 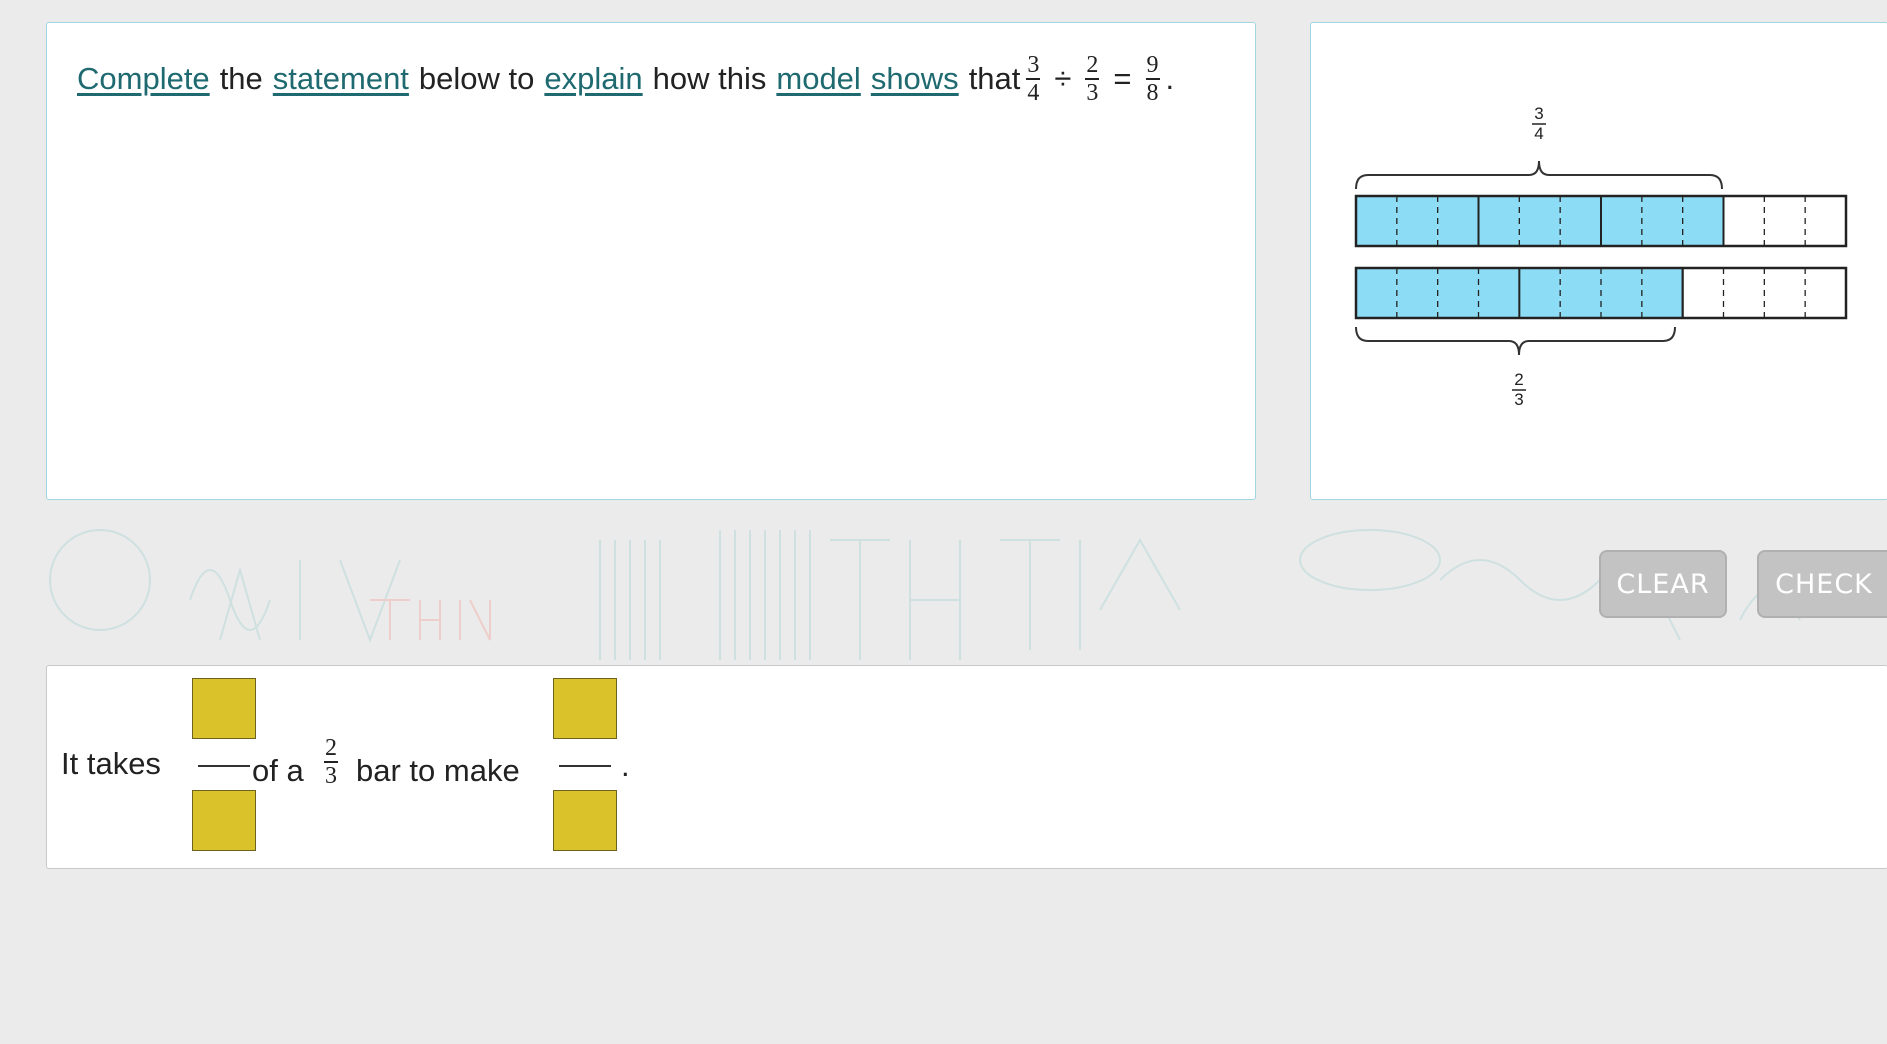 I want to click on top-label-fraction: 3 4, so click(x=1539, y=123).